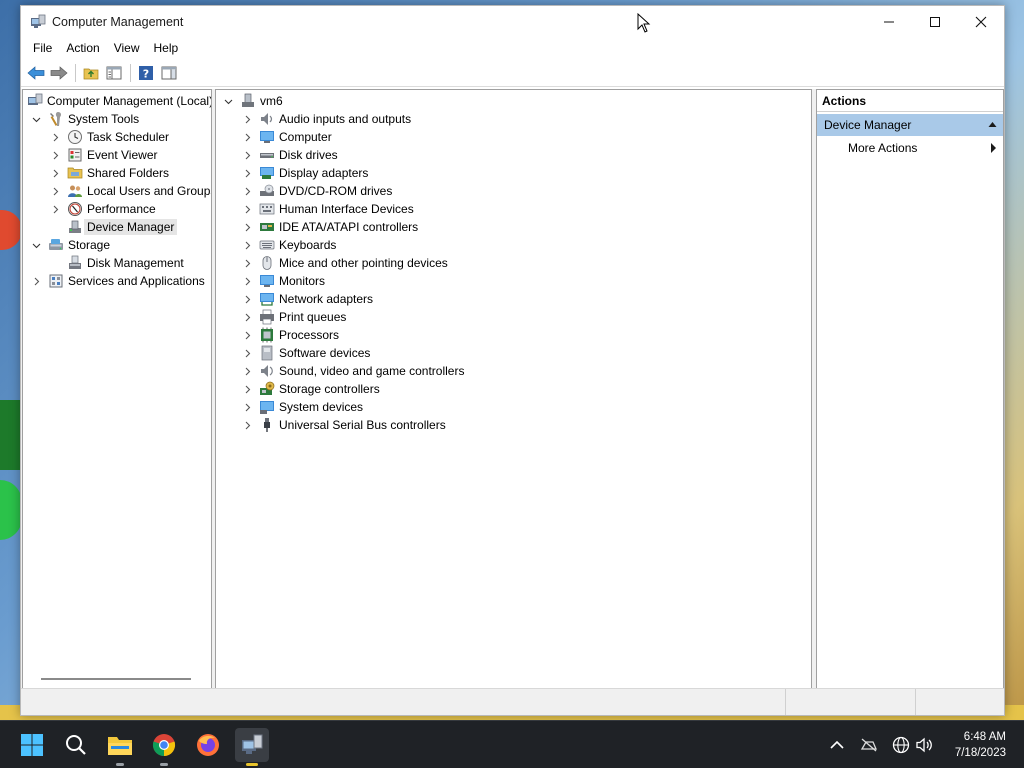 This screenshot has width=1024, height=768. I want to click on tree-item-shared-folders: Shared Folders, so click(117, 173).